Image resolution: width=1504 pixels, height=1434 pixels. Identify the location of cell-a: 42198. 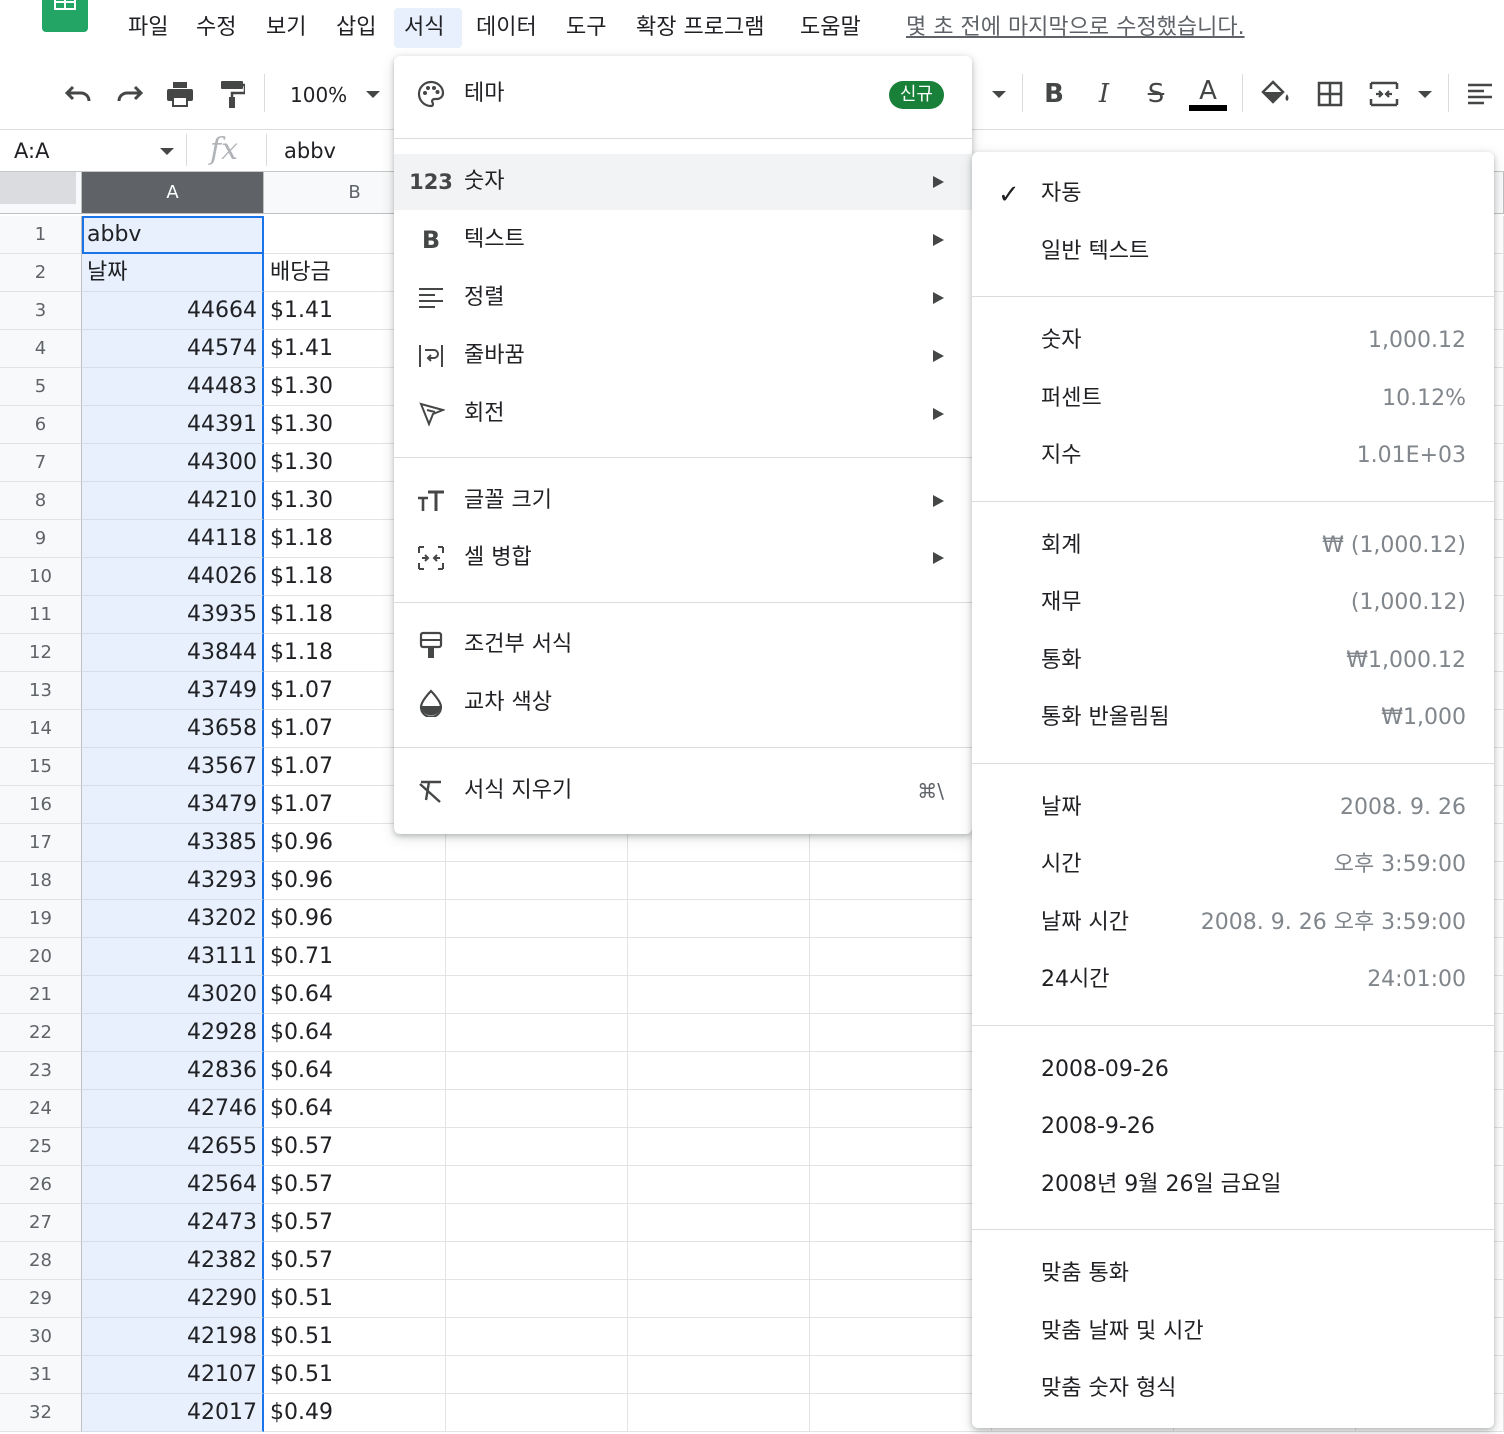
(173, 1337).